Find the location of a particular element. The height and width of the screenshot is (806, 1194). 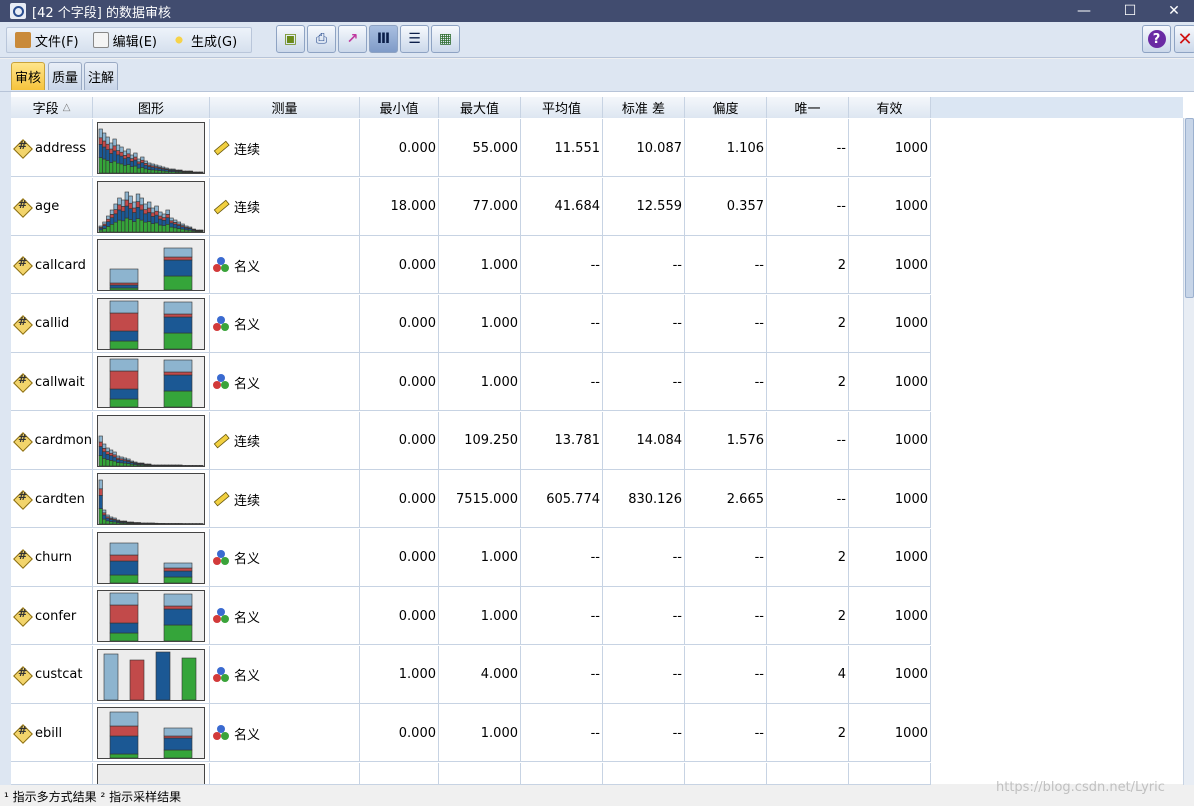

sort-up-icon: △ is located at coordinates (66, 107).